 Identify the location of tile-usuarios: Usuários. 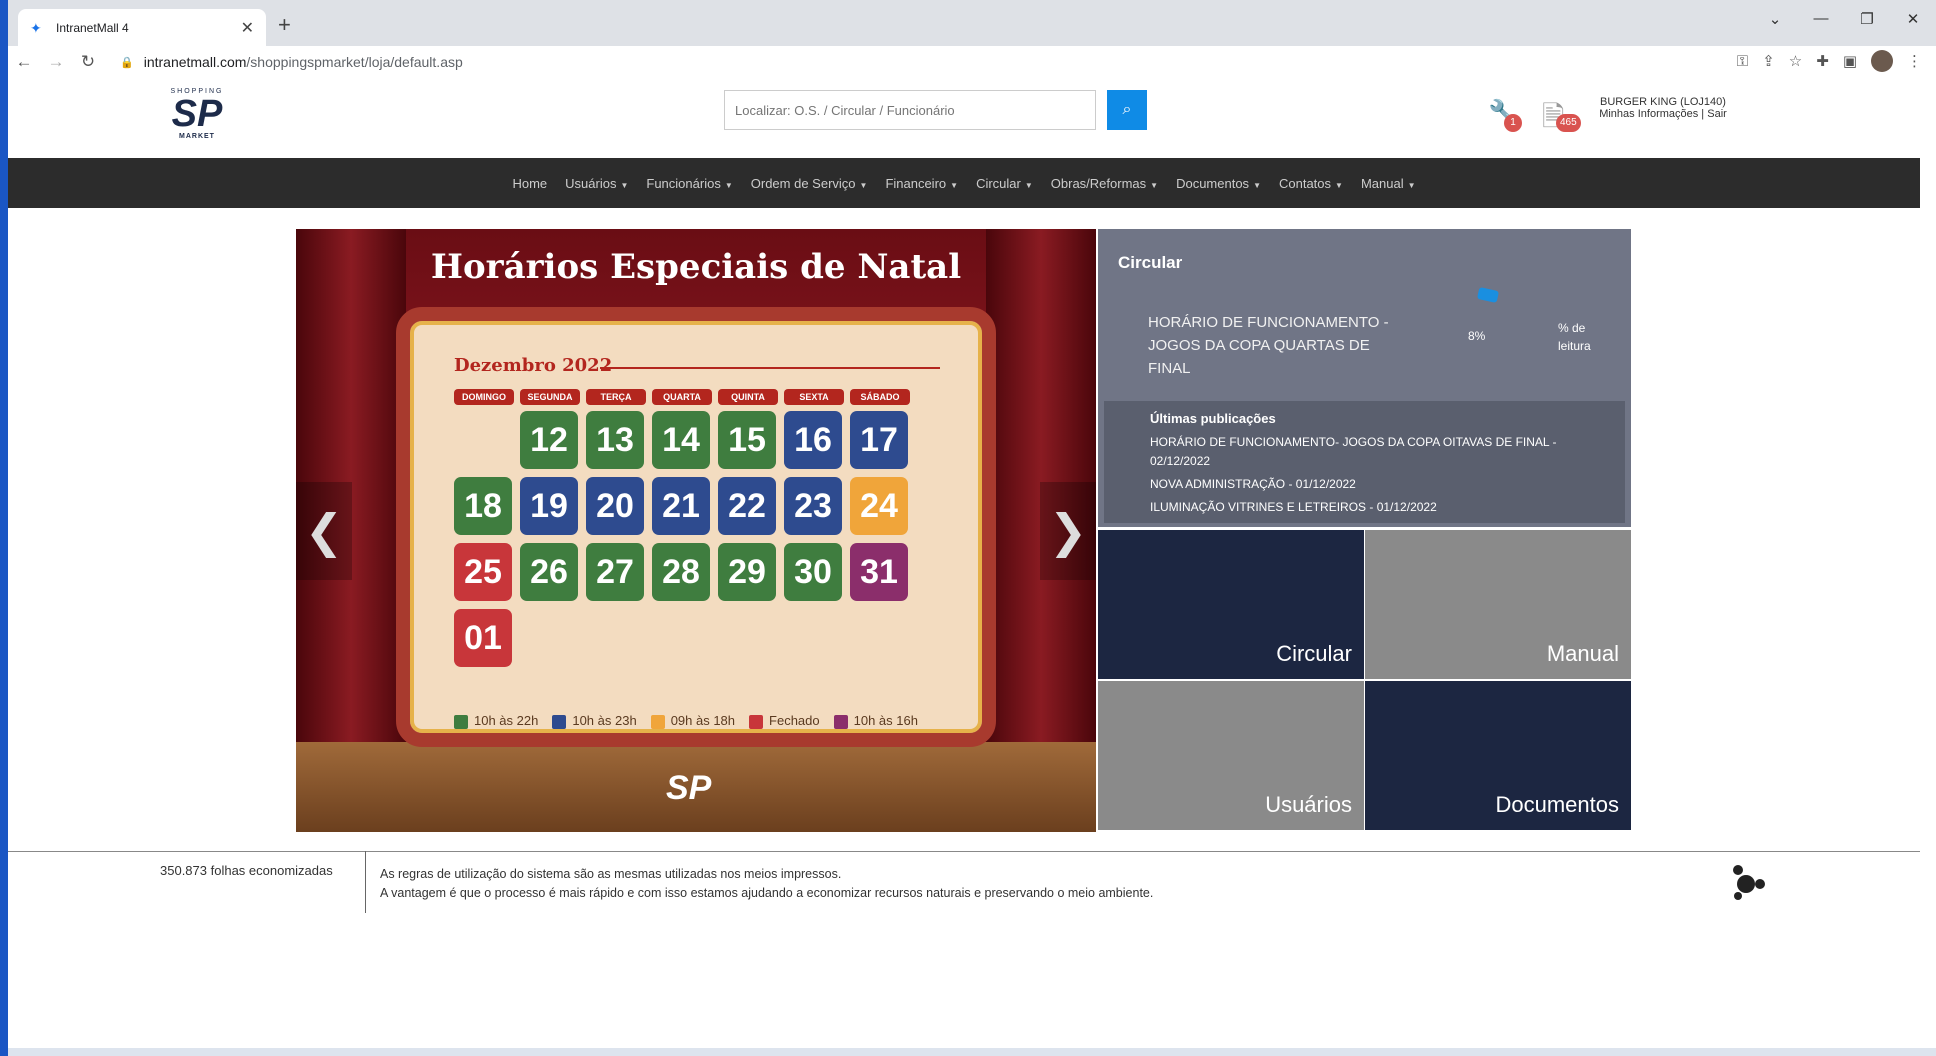
(1231, 755).